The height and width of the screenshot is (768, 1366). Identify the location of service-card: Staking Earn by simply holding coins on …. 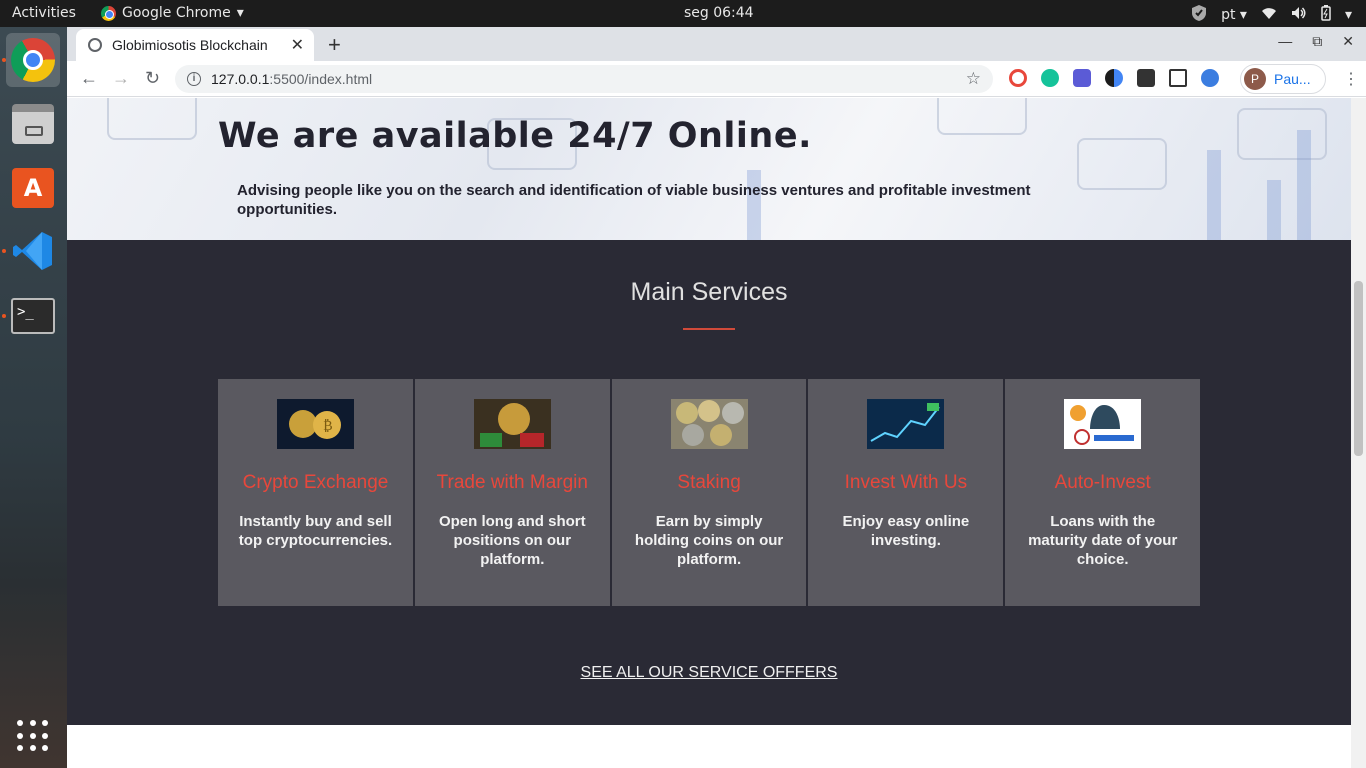
(709, 492).